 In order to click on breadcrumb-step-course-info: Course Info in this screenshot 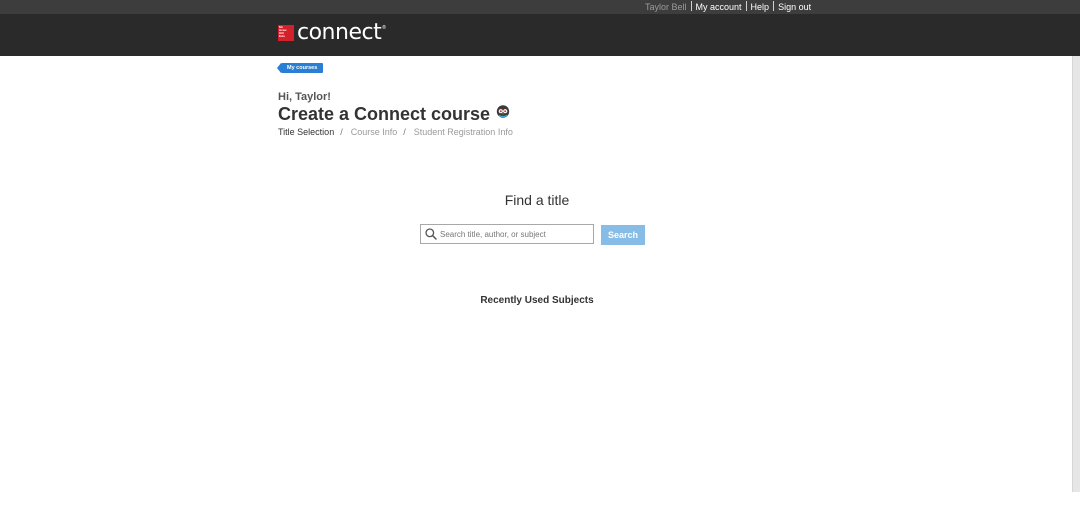, I will do `click(374, 132)`.